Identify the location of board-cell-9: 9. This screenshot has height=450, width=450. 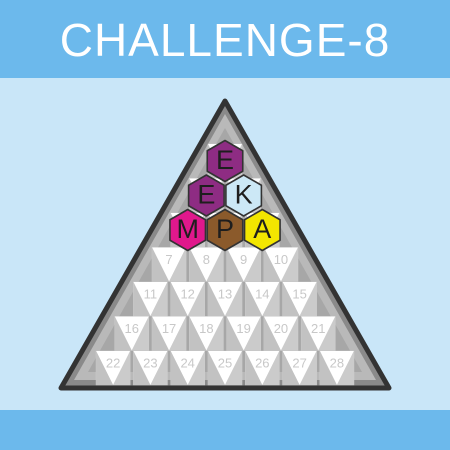
(243, 264).